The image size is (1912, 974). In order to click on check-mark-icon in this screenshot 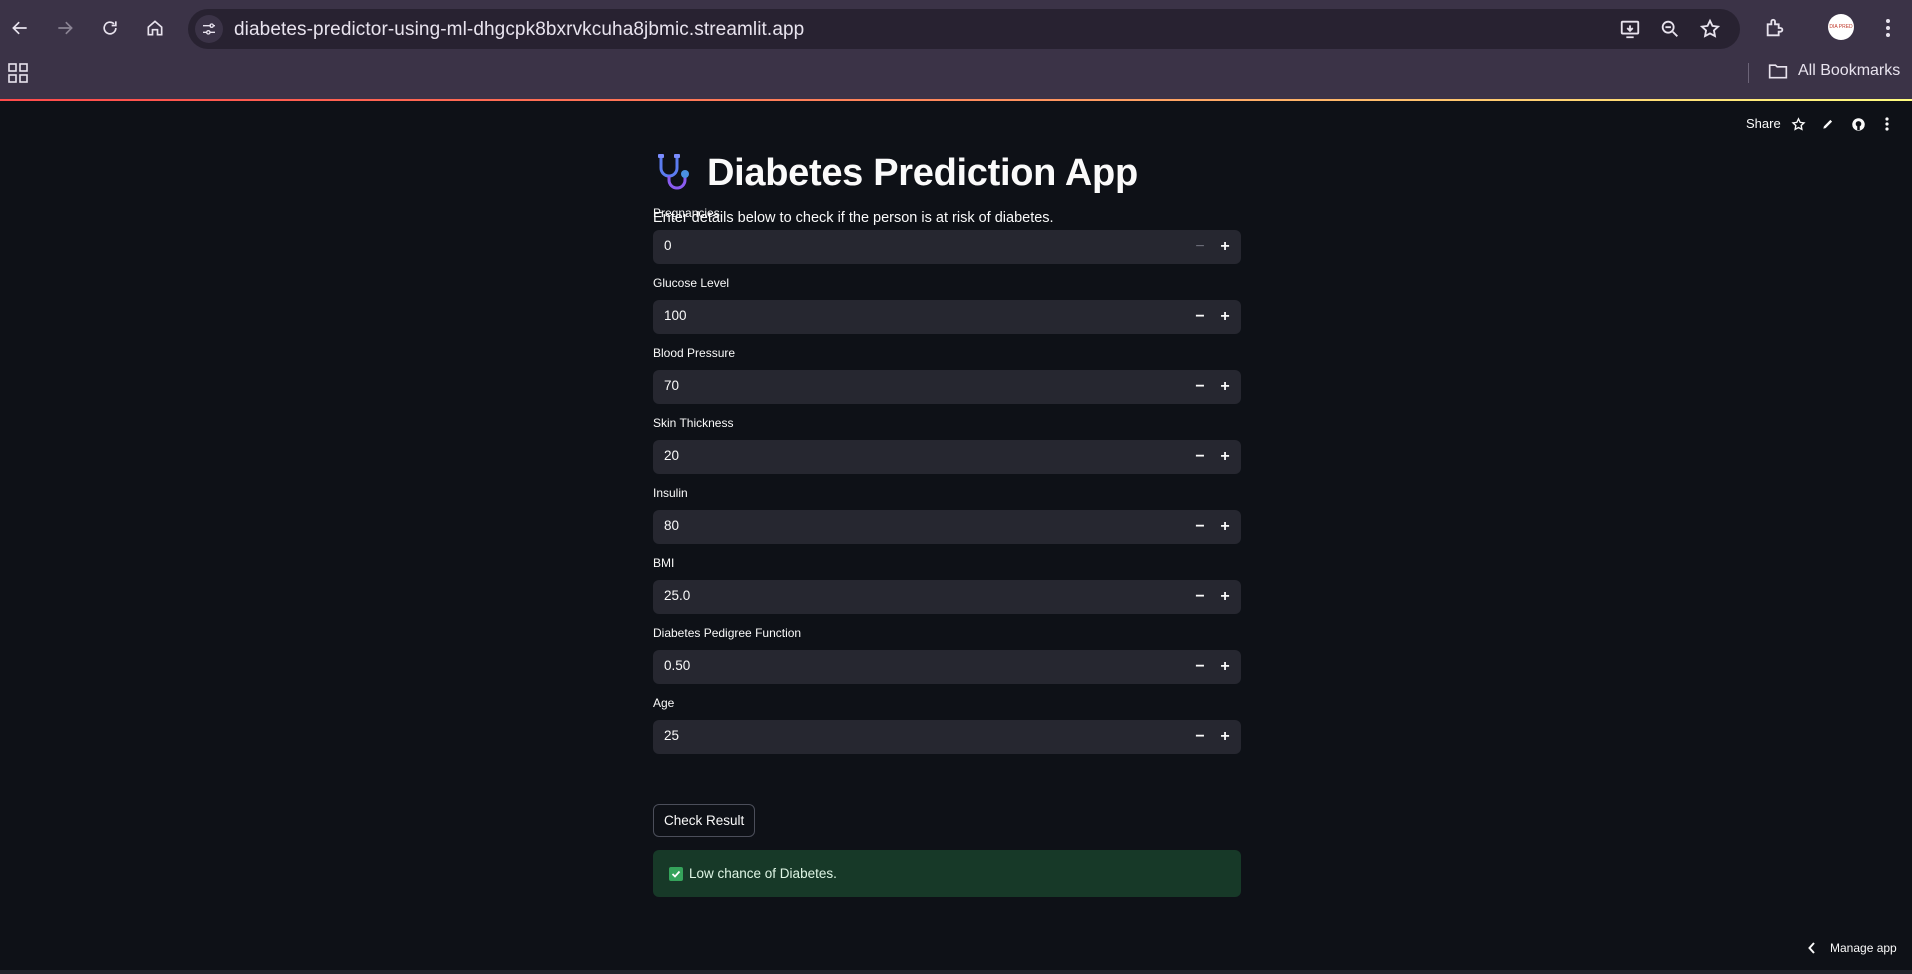, I will do `click(676, 873)`.